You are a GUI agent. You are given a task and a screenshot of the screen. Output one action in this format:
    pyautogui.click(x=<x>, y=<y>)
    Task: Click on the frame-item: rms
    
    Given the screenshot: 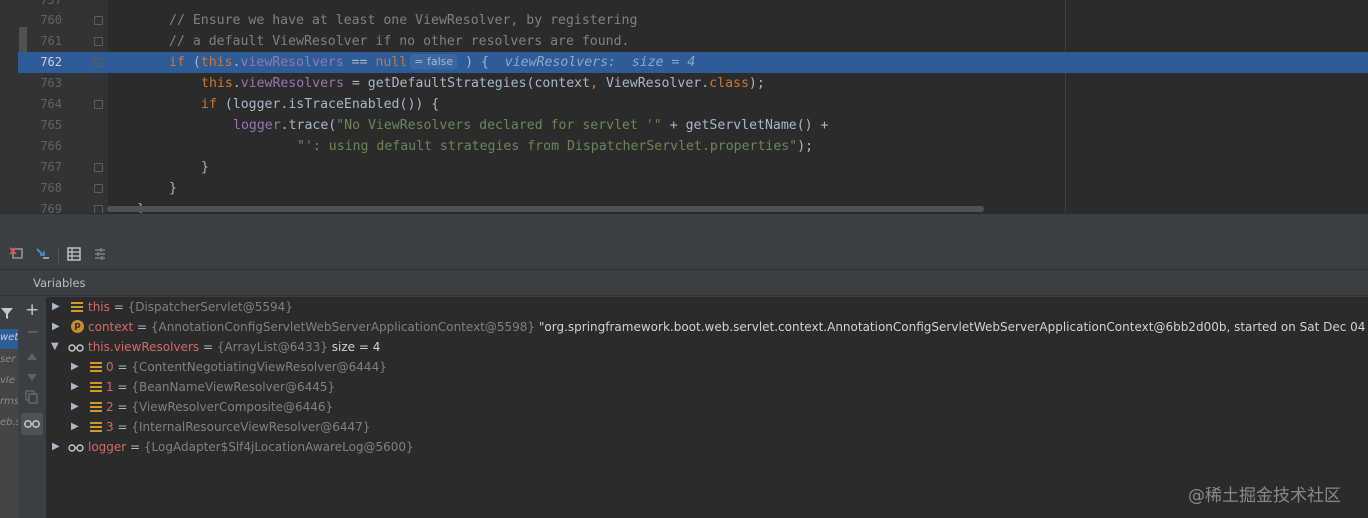 What is the action you would take?
    pyautogui.click(x=9, y=401)
    